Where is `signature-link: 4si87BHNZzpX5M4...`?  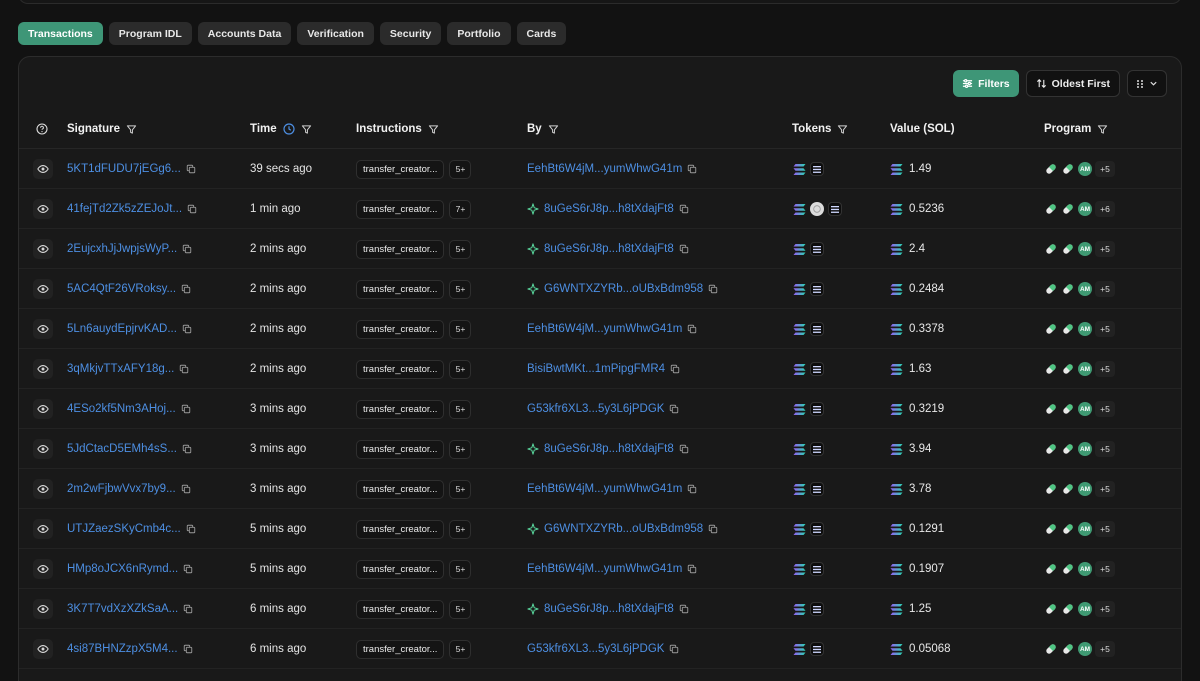
signature-link: 4si87BHNZzpX5M4... is located at coordinates (122, 649).